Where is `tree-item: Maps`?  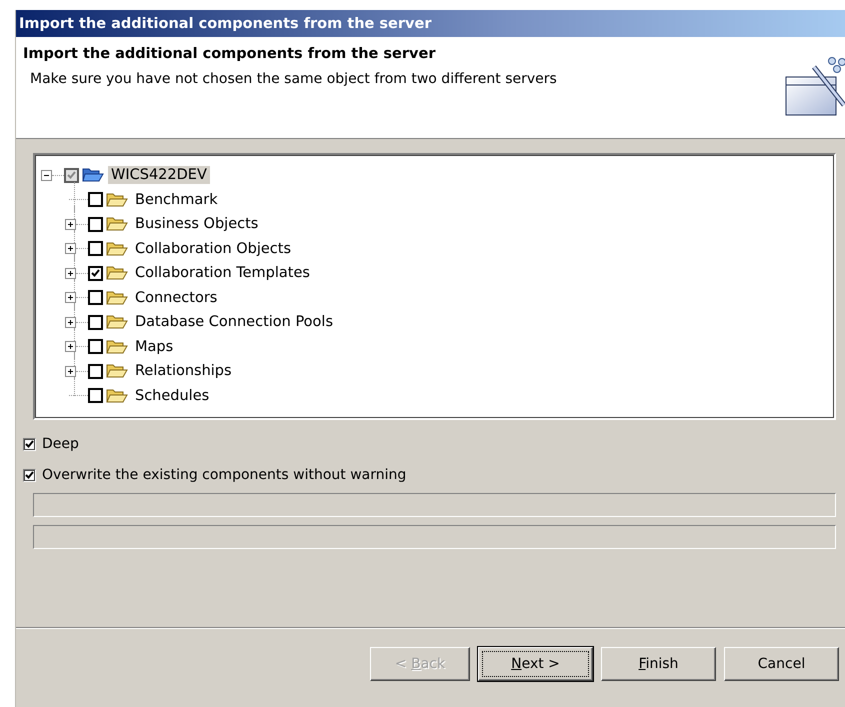
tree-item: Maps is located at coordinates (154, 347).